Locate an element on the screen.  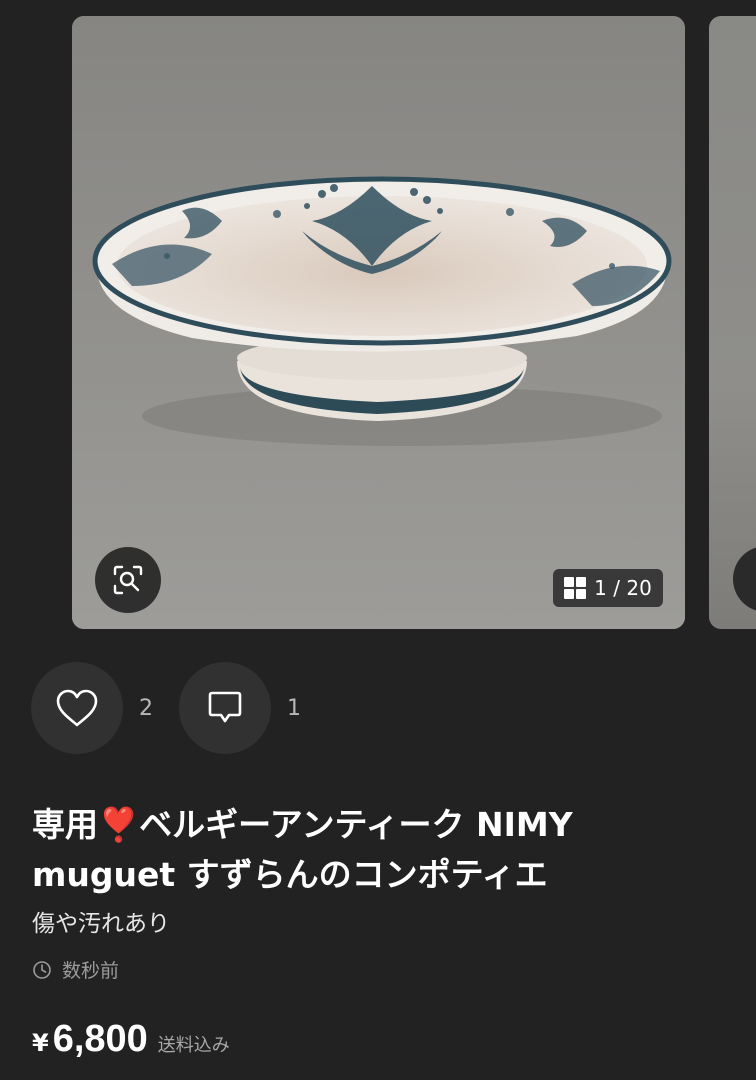
like-count: 2 is located at coordinates (146, 708).